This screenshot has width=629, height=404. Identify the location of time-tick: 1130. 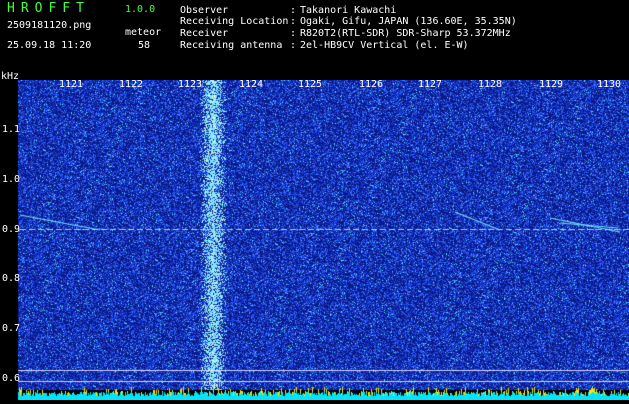
(609, 84).